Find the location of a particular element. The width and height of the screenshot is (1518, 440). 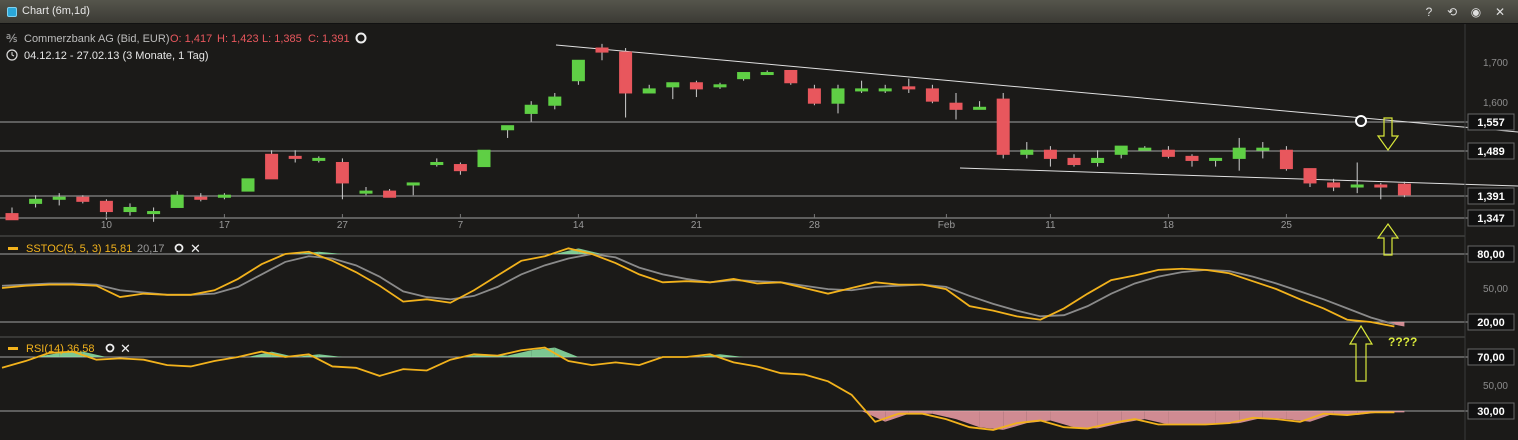

ohlc-o: O: 1,417 is located at coordinates (191, 39).